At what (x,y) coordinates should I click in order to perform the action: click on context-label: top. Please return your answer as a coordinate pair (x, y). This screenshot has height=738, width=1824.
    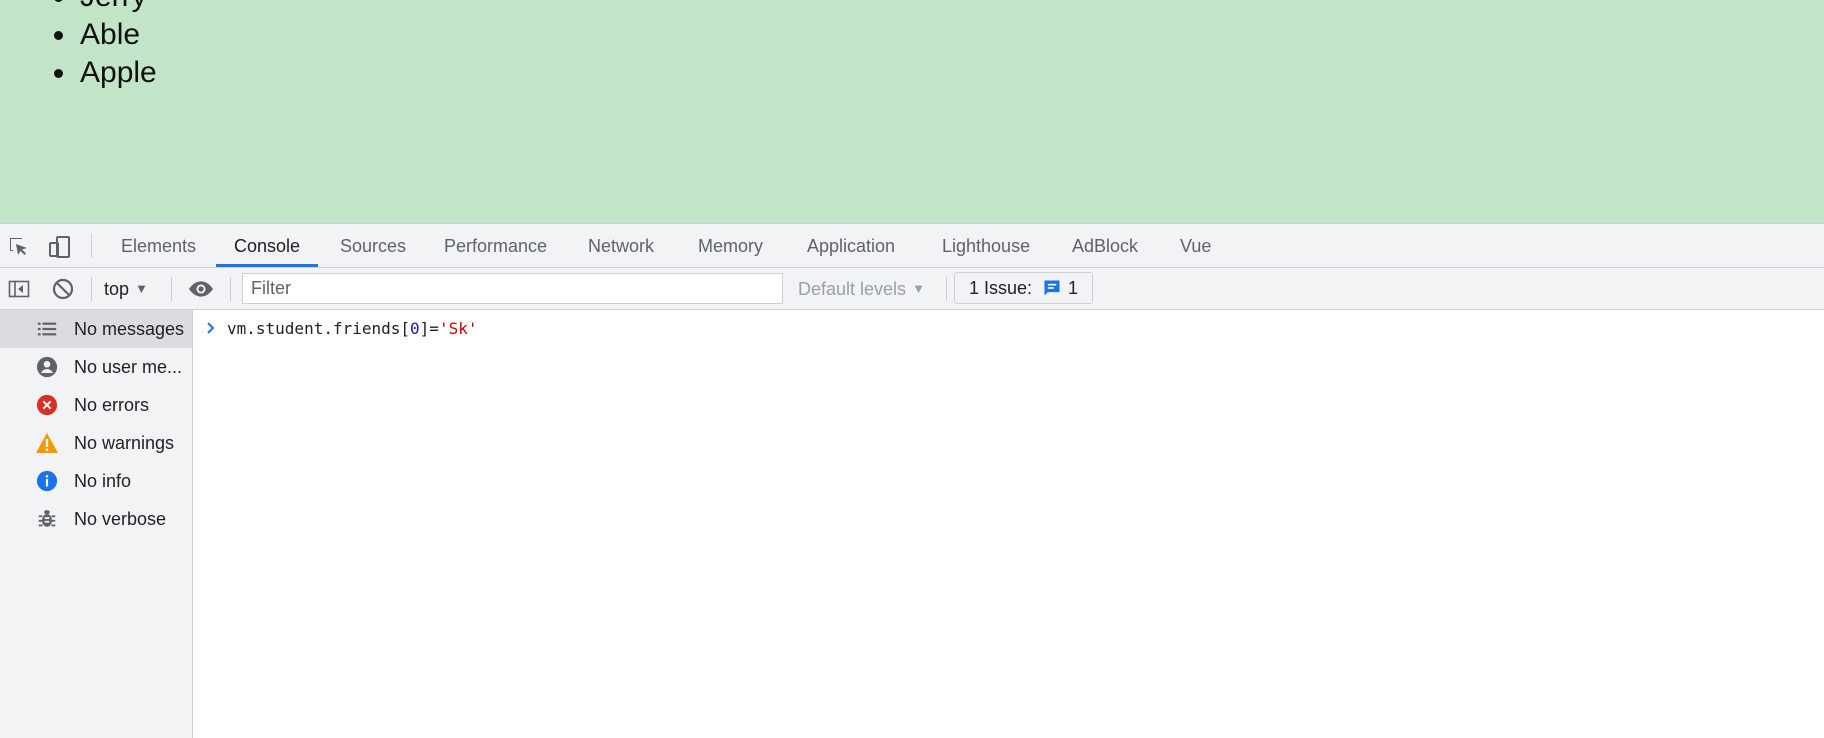
    Looking at the image, I should click on (117, 289).